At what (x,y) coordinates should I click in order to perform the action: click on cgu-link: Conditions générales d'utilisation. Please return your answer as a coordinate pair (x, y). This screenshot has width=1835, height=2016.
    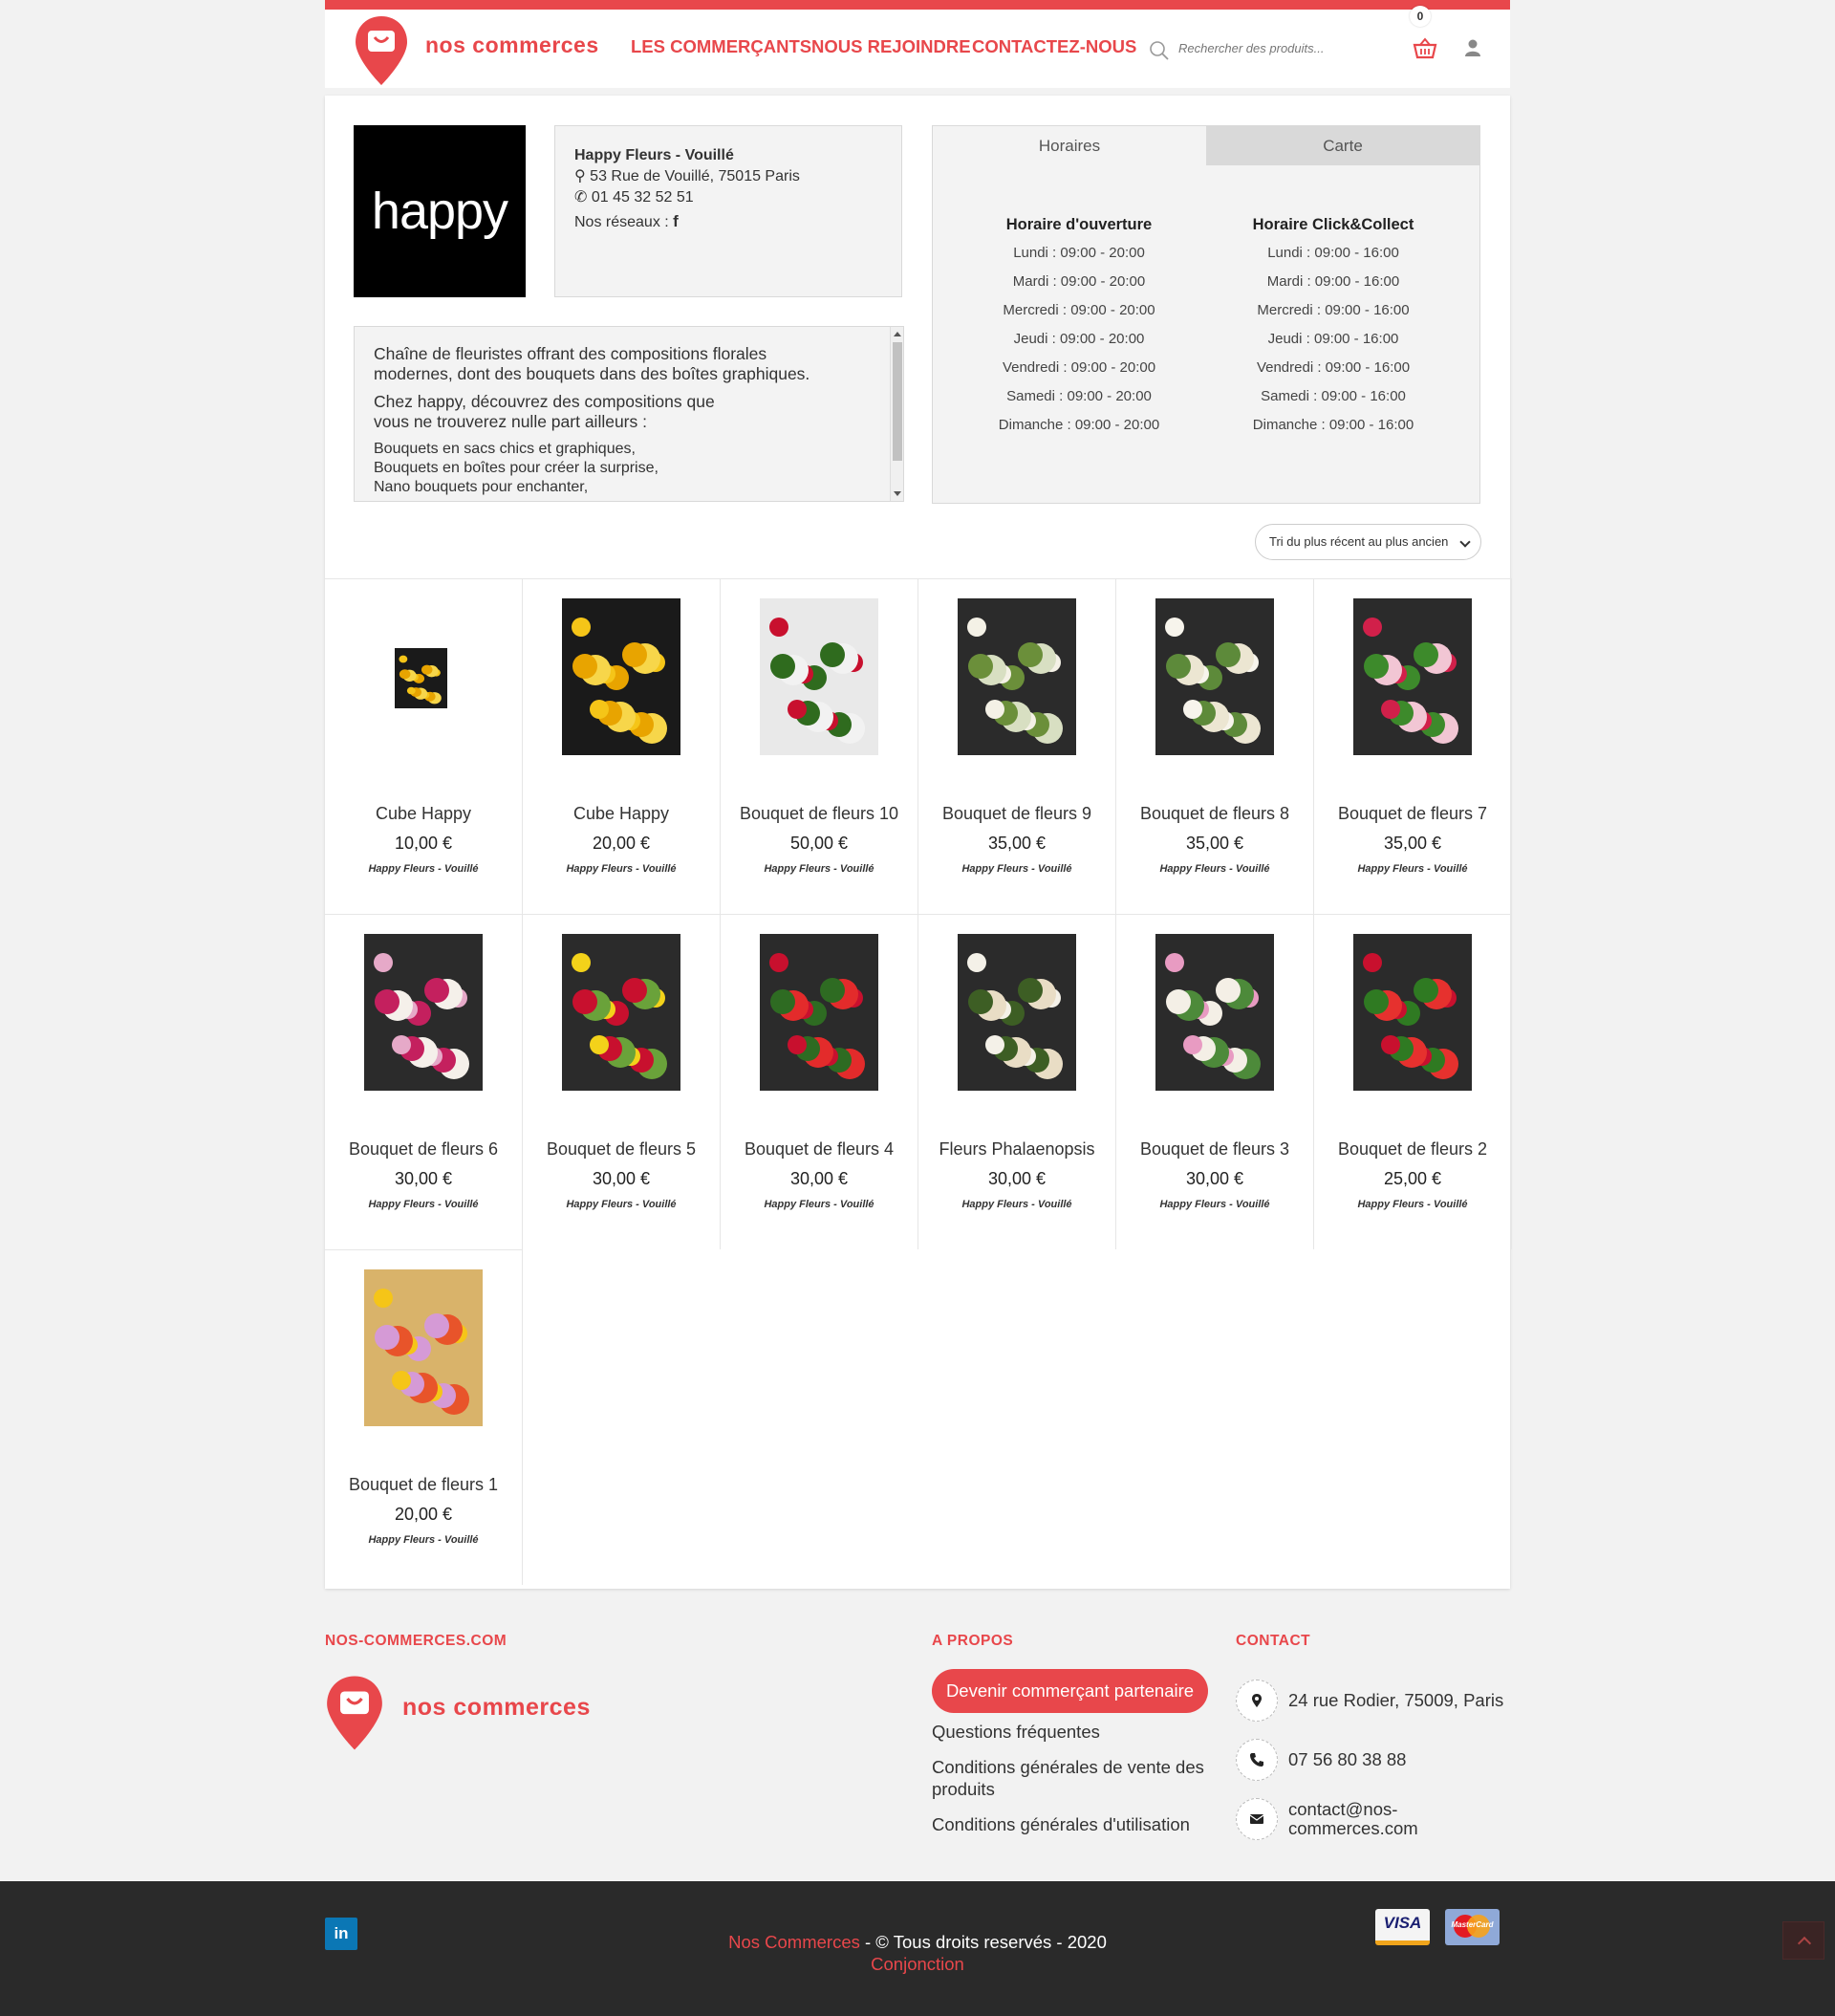
    Looking at the image, I should click on (1061, 1824).